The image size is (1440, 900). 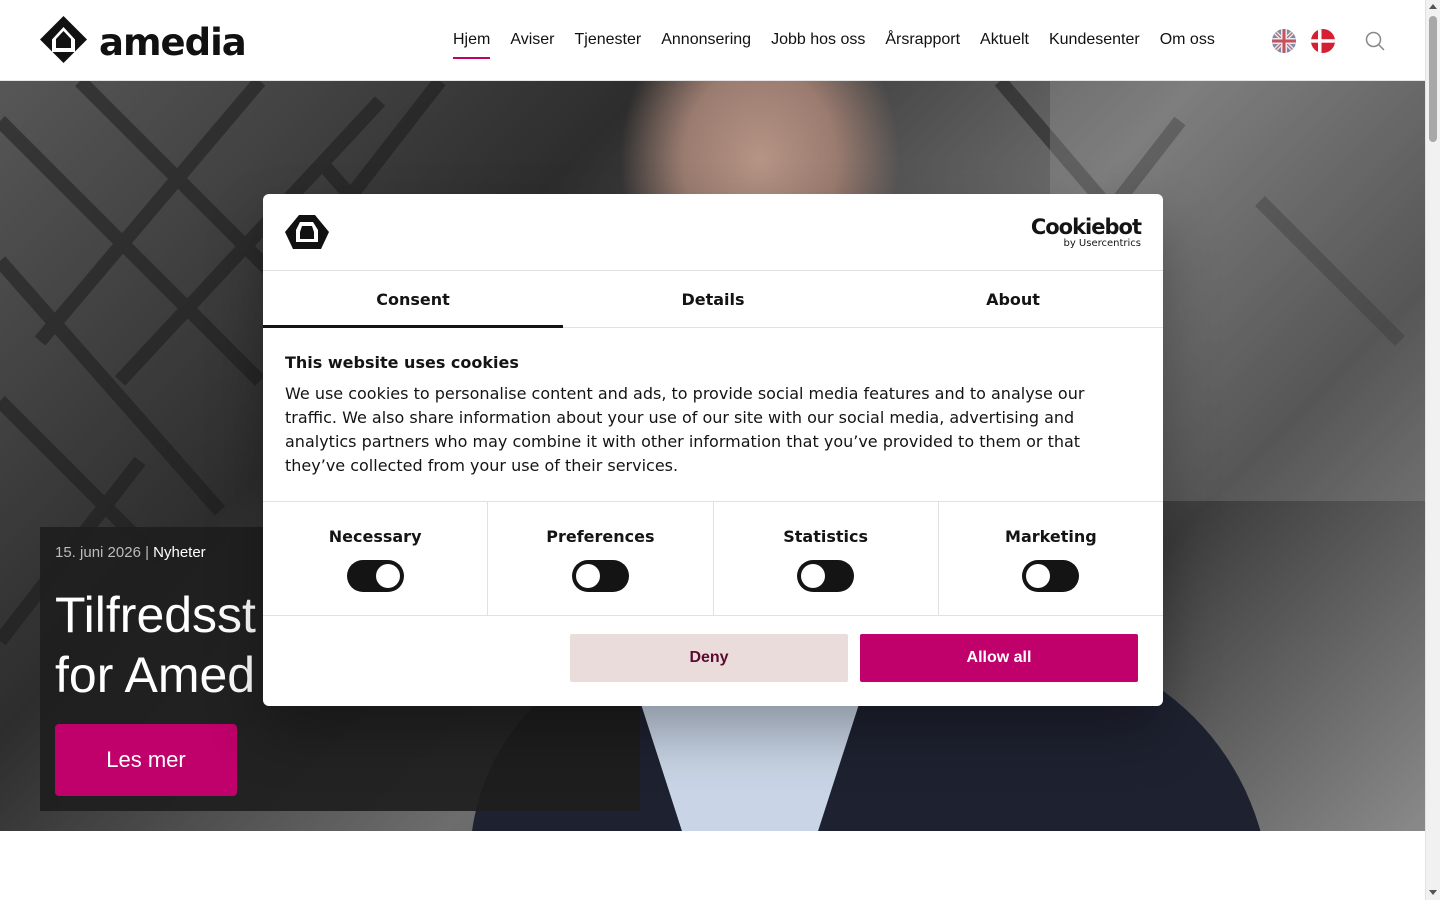 I want to click on category-preferences: Preferences, so click(x=601, y=558).